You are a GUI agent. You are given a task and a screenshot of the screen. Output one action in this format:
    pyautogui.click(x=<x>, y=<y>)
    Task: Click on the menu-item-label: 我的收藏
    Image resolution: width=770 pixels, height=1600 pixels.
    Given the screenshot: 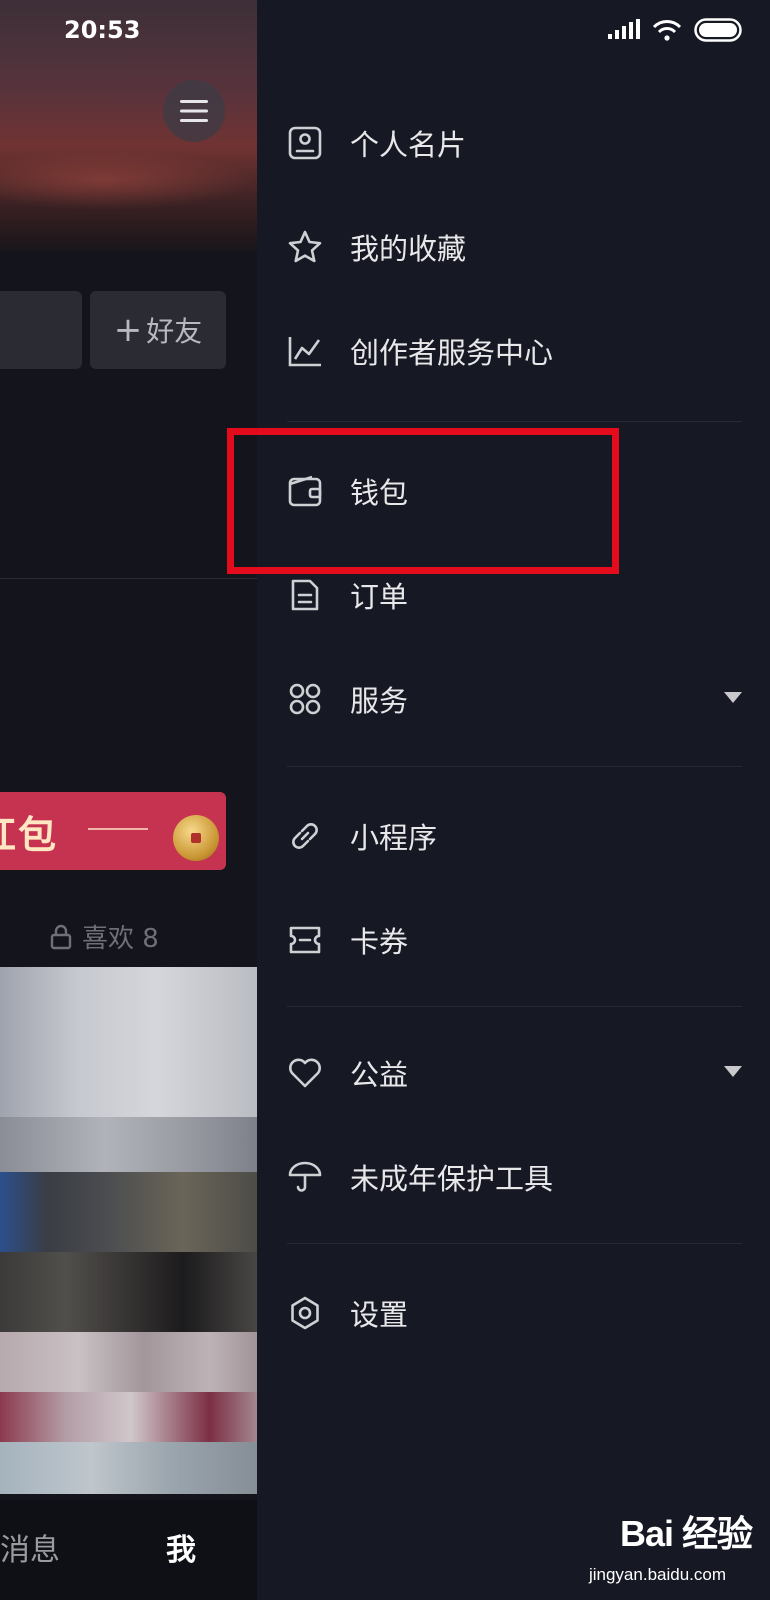 What is the action you would take?
    pyautogui.click(x=408, y=249)
    